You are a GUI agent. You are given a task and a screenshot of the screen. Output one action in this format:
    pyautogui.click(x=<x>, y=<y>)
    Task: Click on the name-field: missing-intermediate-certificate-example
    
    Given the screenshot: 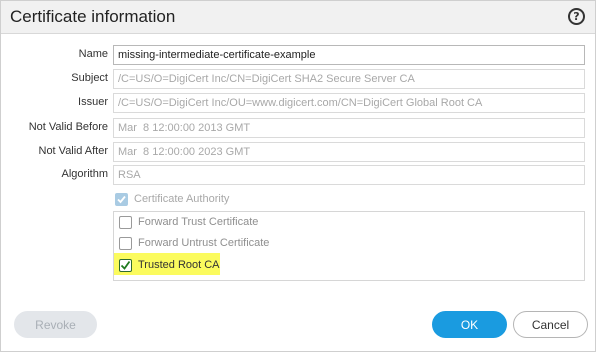 What is the action you would take?
    pyautogui.click(x=349, y=55)
    